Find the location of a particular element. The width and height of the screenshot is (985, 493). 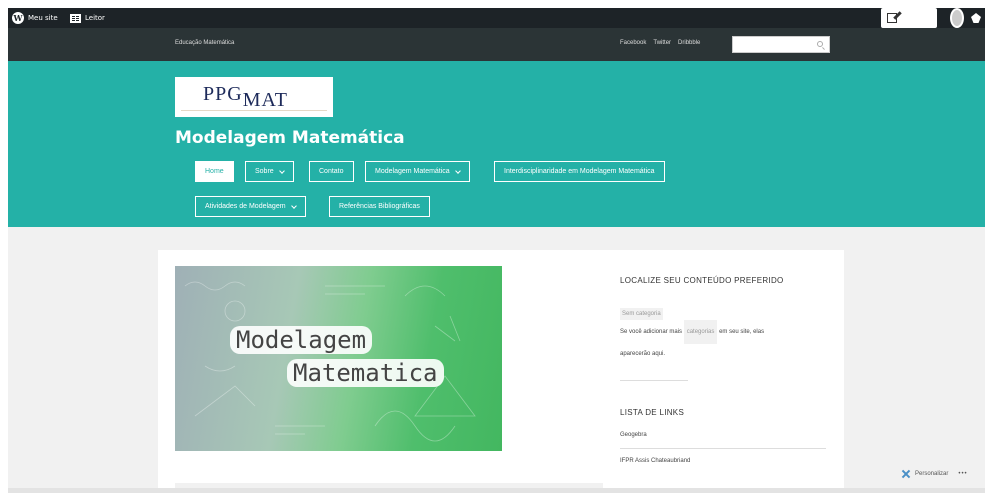

menu-item-modelagem: Modelagem Matemática is located at coordinates (417, 171).